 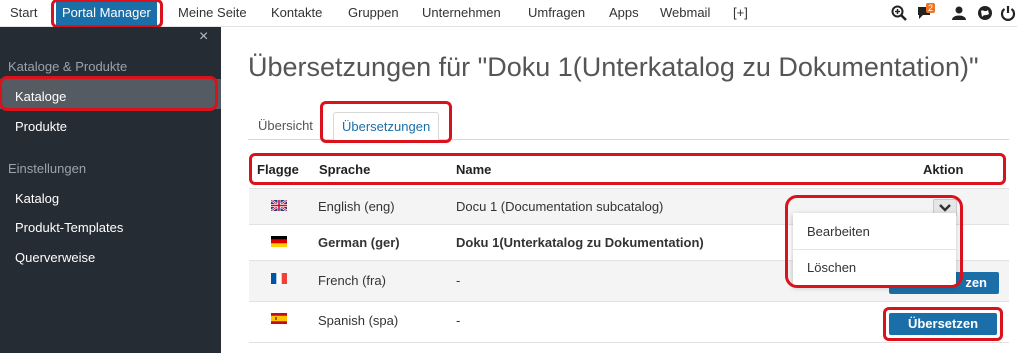 What do you see at coordinates (107, 14) in the screenshot?
I see `nav-portal-manager: Portal Manager` at bounding box center [107, 14].